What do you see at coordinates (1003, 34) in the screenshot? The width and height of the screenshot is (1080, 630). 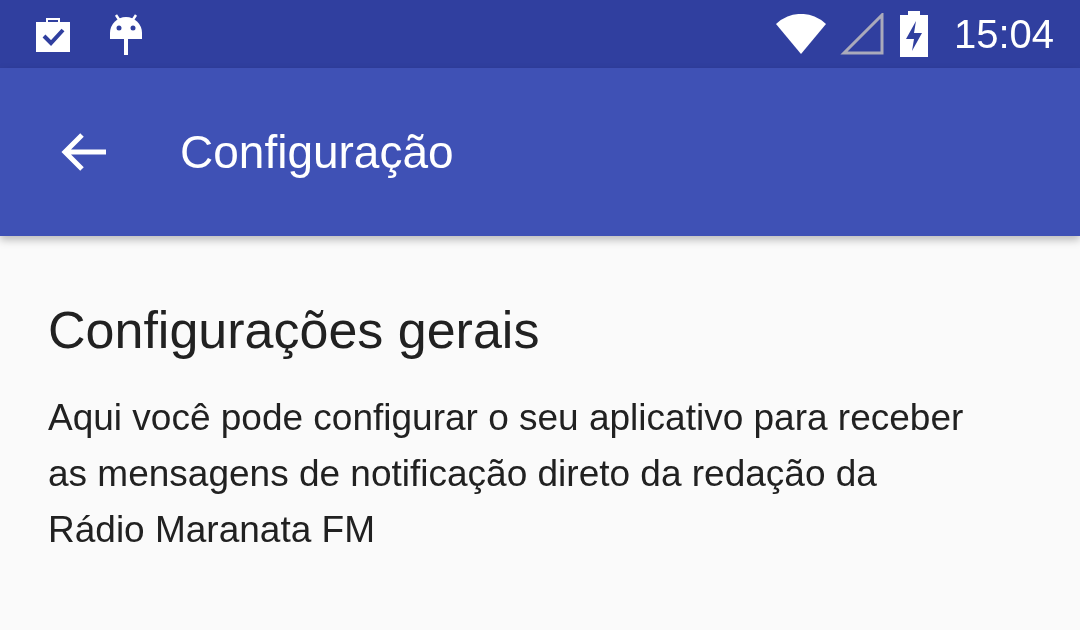 I see `clock-time: 15:04` at bounding box center [1003, 34].